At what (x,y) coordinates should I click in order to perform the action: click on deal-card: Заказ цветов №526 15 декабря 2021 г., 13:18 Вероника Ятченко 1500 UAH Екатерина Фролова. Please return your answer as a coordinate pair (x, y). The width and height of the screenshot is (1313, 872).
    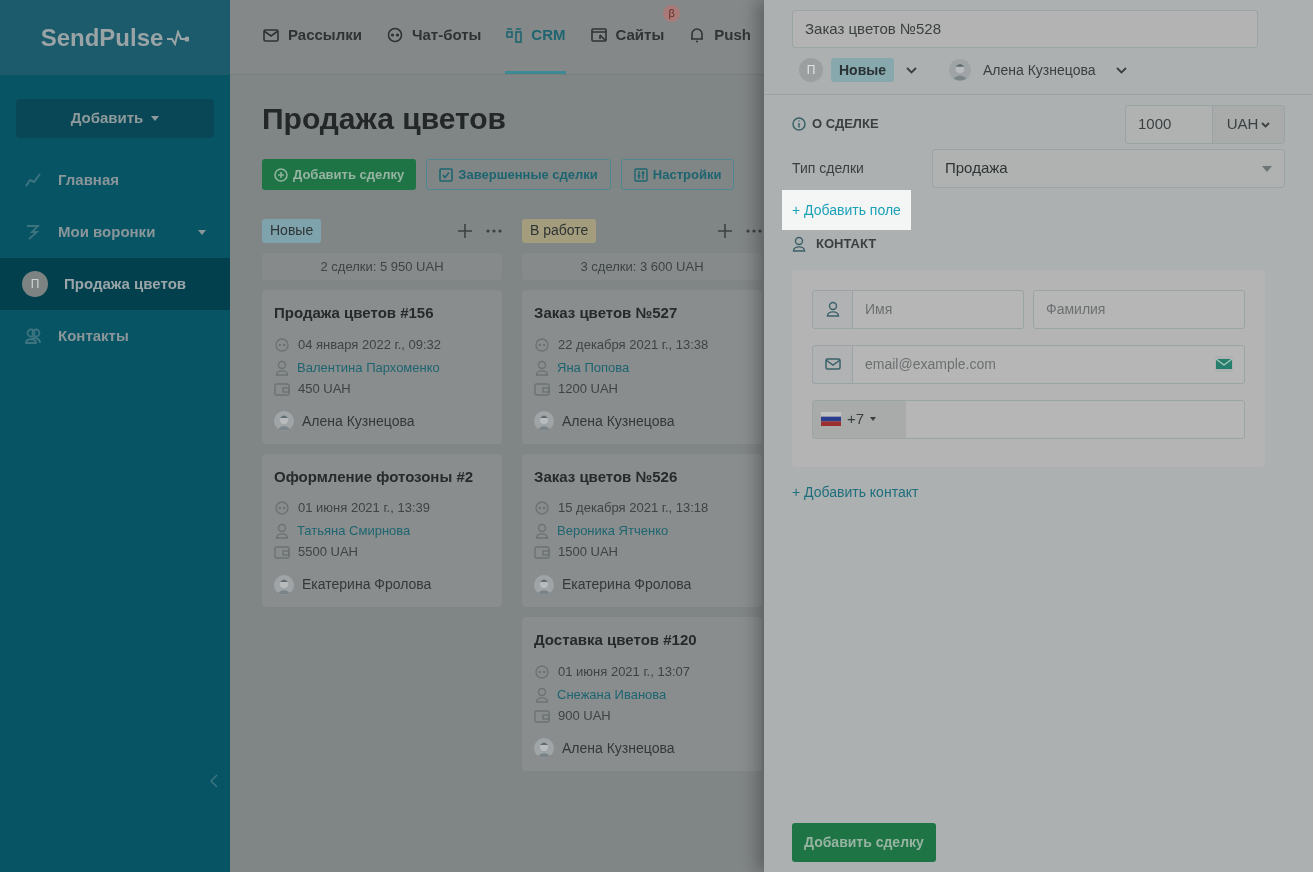
    Looking at the image, I should click on (642, 530).